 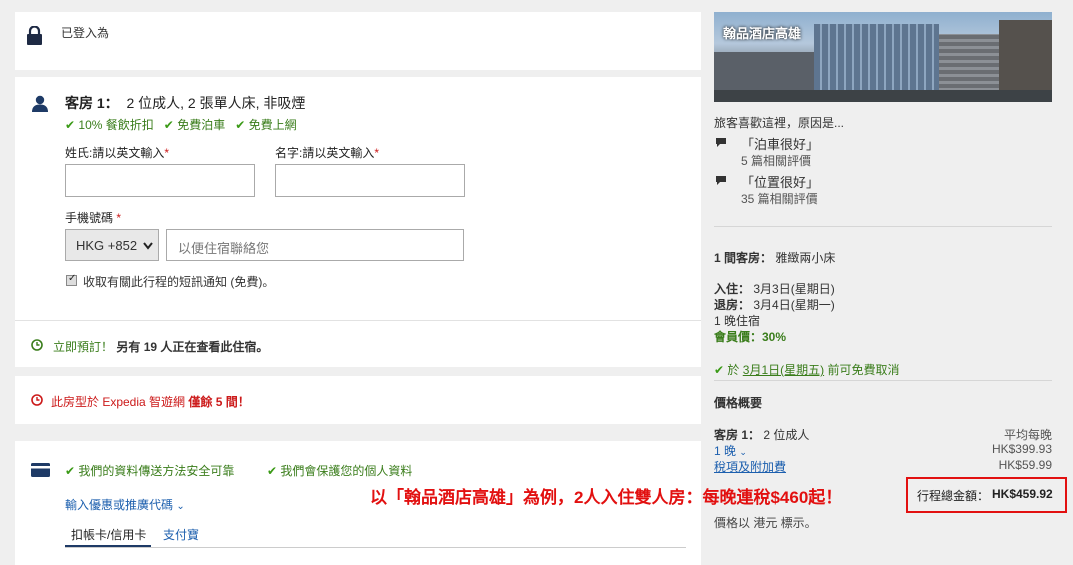 I want to click on checkin-label: 入住：, so click(x=732, y=289).